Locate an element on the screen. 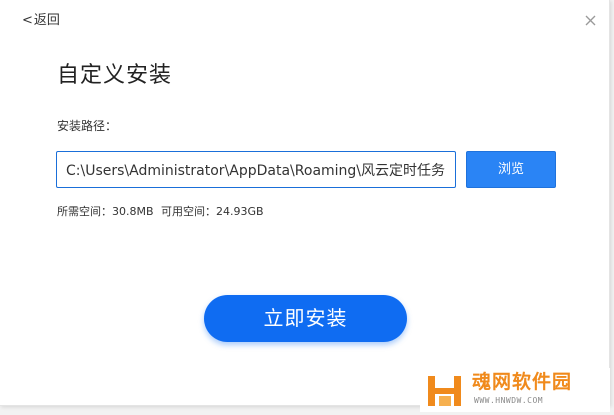 The image size is (614, 415). install-path-label: 安装路径： is located at coordinates (87, 126).